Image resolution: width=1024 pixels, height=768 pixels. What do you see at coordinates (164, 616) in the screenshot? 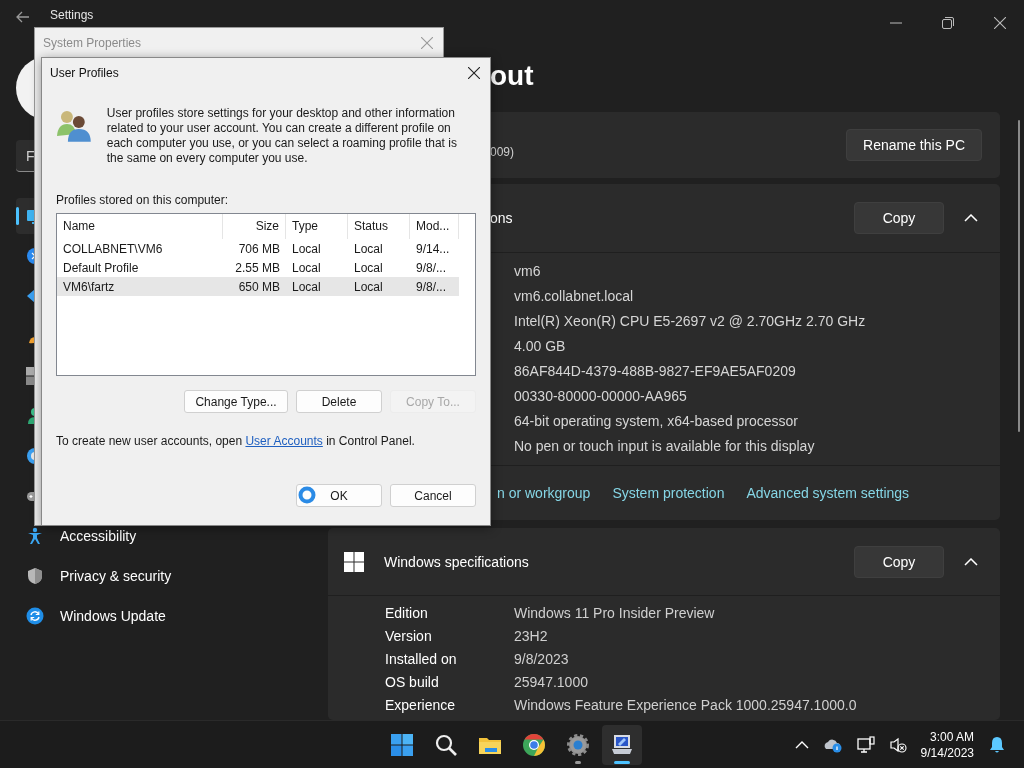
I see `sidebar-item: Windows Update` at bounding box center [164, 616].